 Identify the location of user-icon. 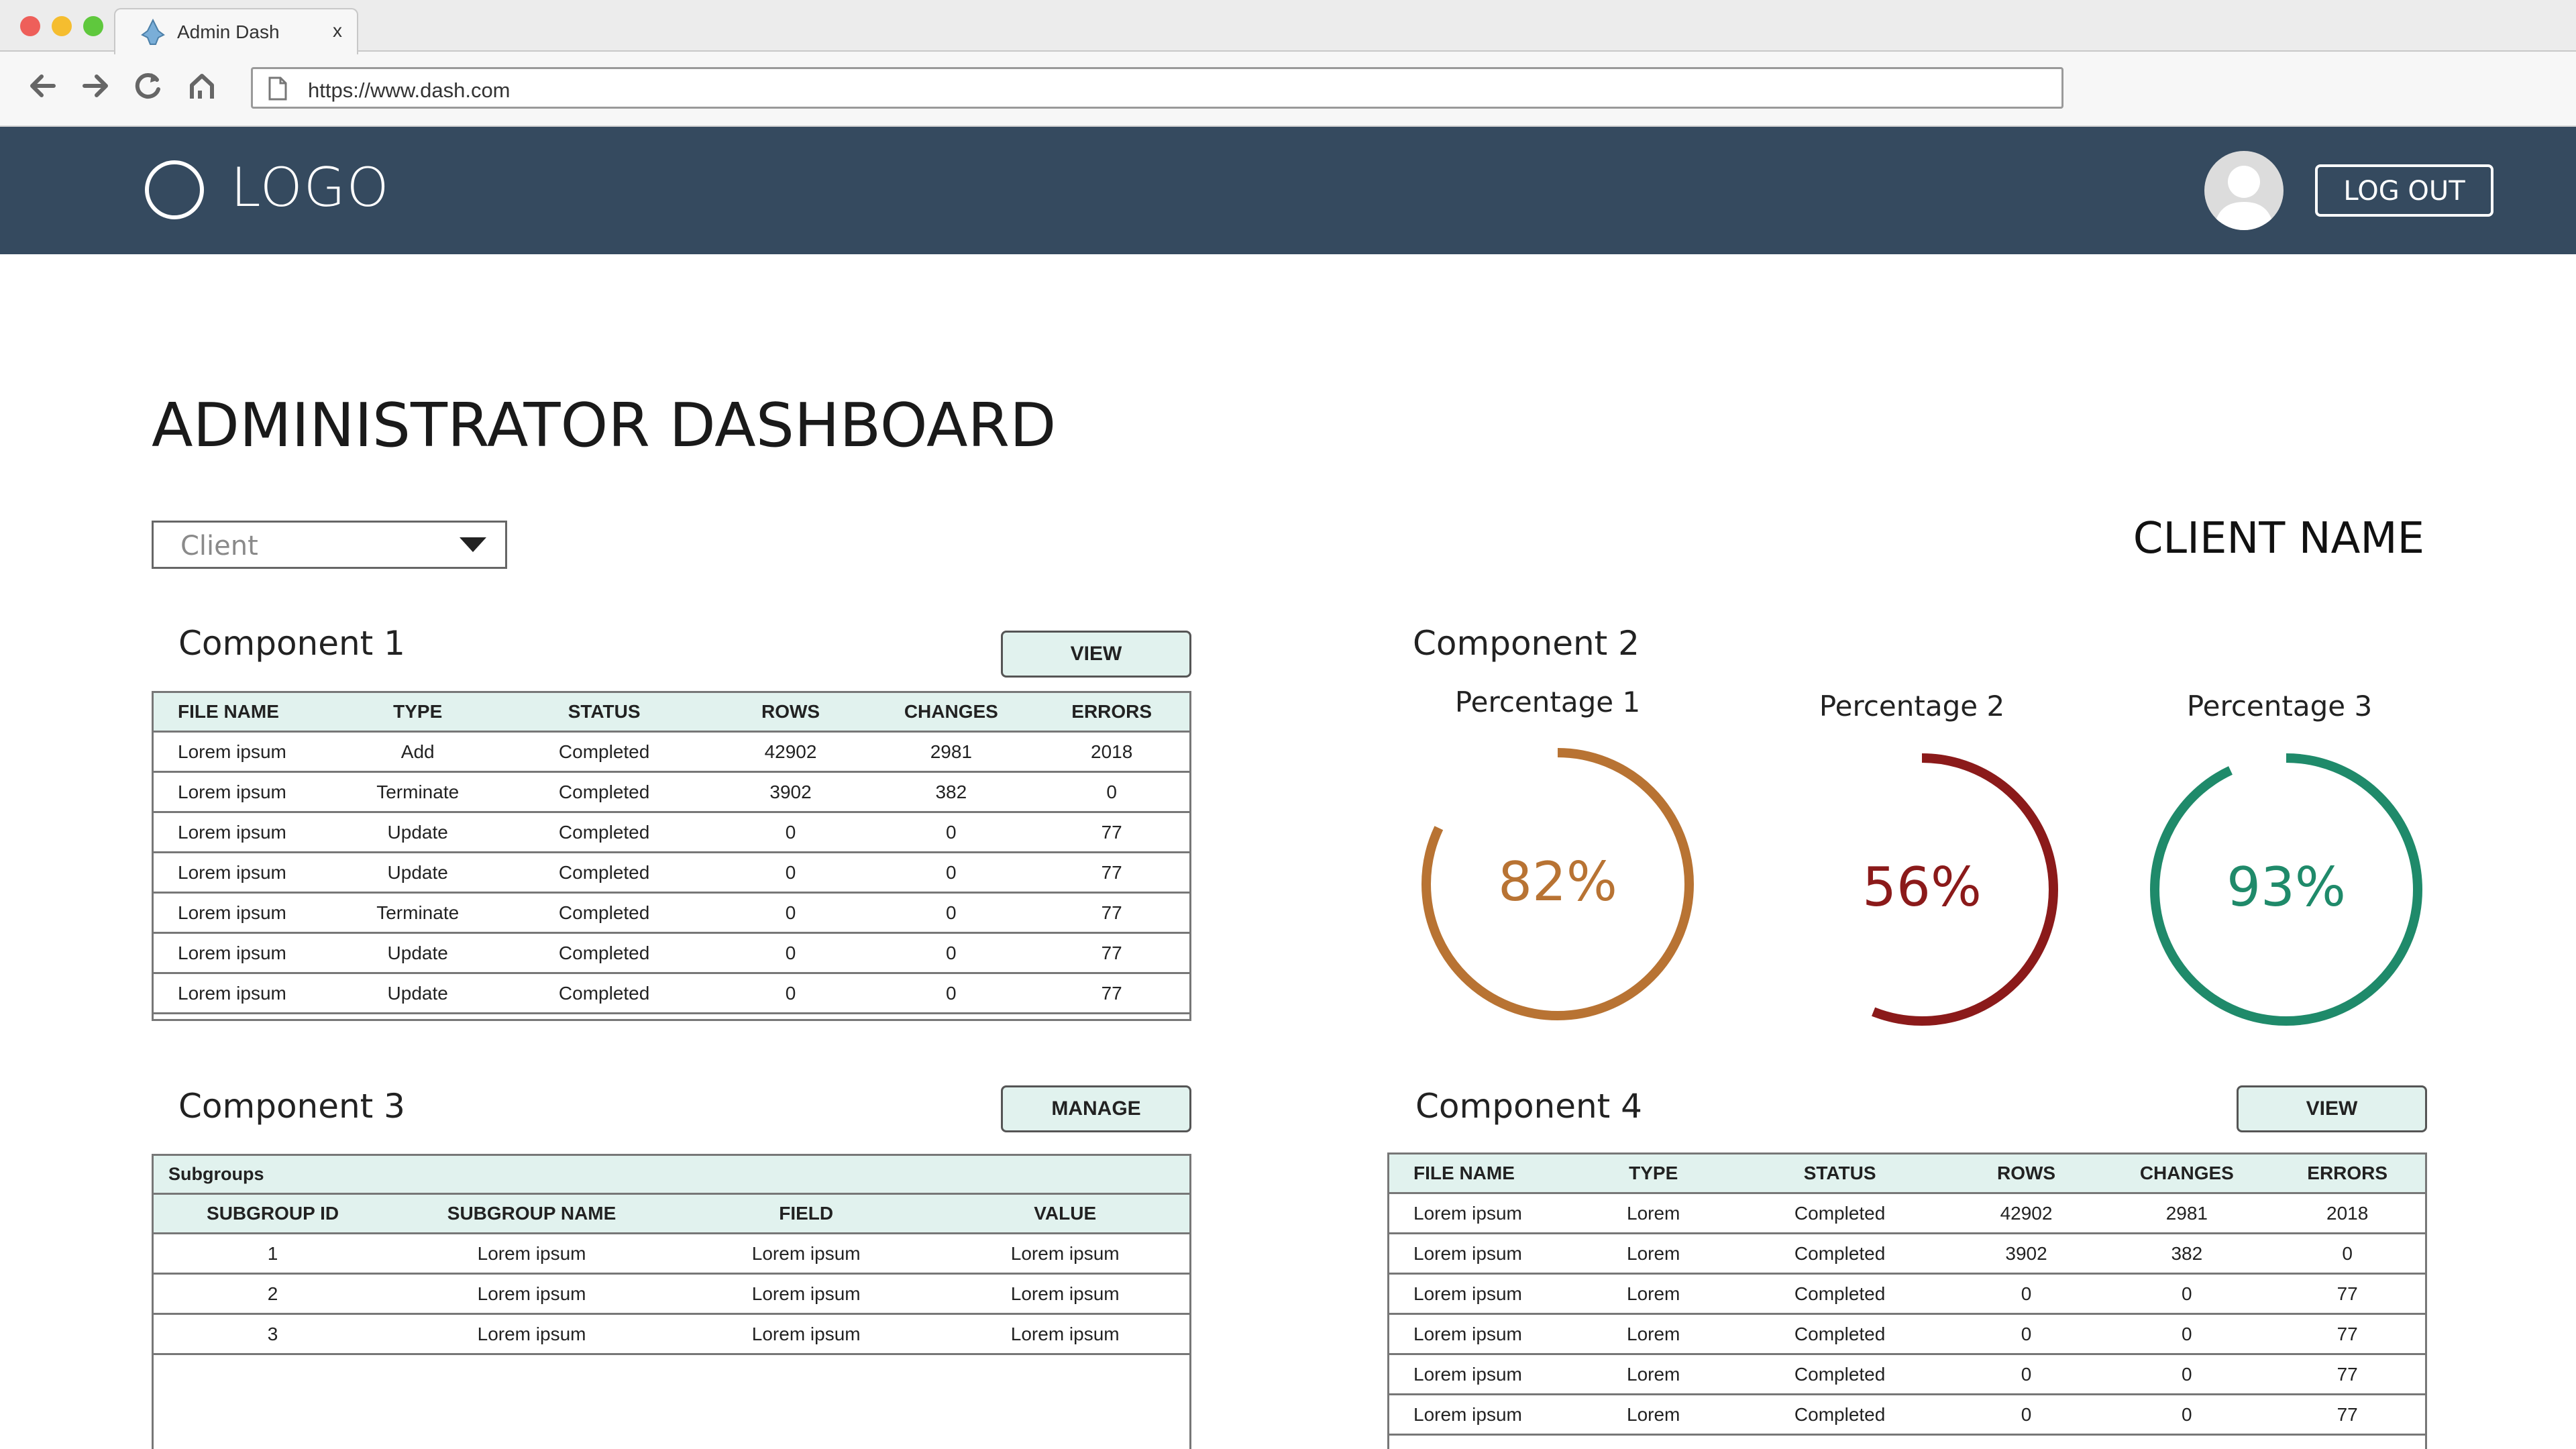
(2244, 198).